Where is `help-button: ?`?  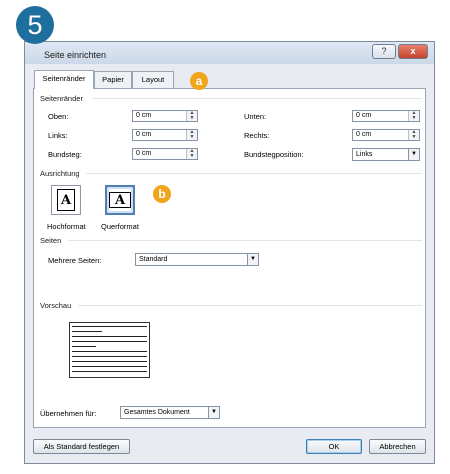
help-button: ? is located at coordinates (384, 51).